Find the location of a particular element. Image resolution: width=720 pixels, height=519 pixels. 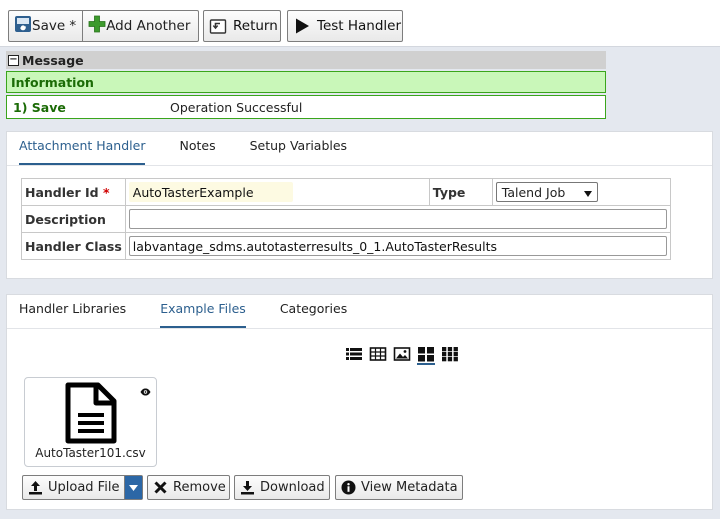

save-icon is located at coordinates (23, 26).